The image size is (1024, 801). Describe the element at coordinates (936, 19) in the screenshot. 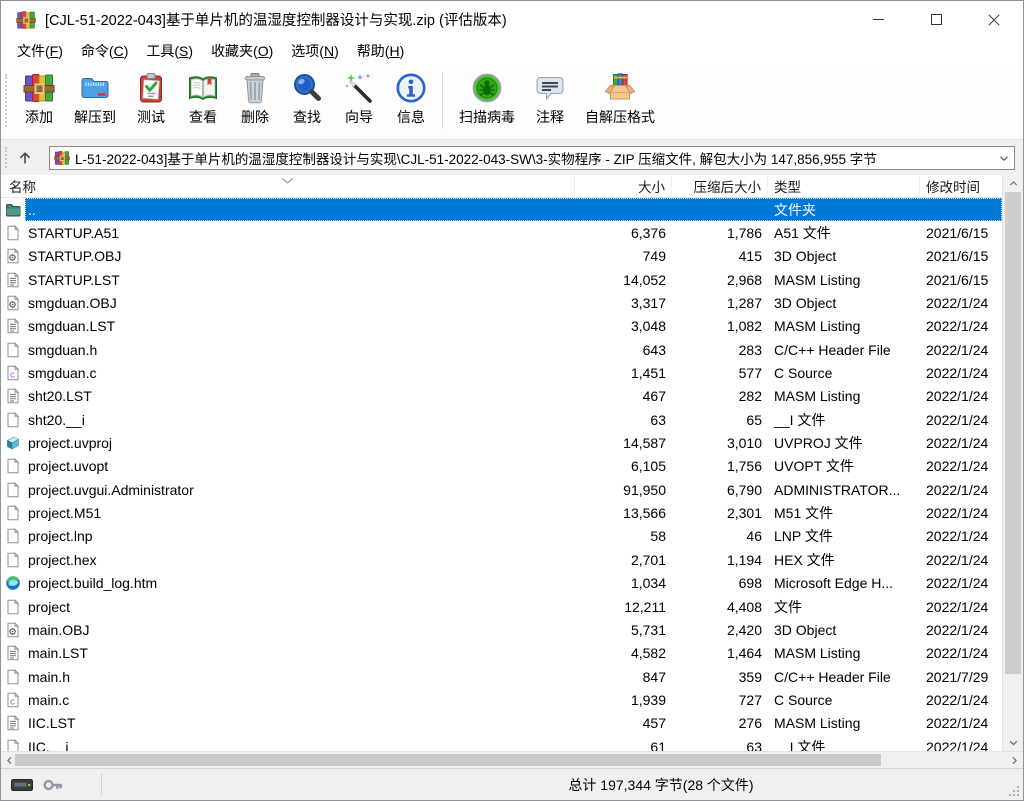

I see `maximize-button` at that location.